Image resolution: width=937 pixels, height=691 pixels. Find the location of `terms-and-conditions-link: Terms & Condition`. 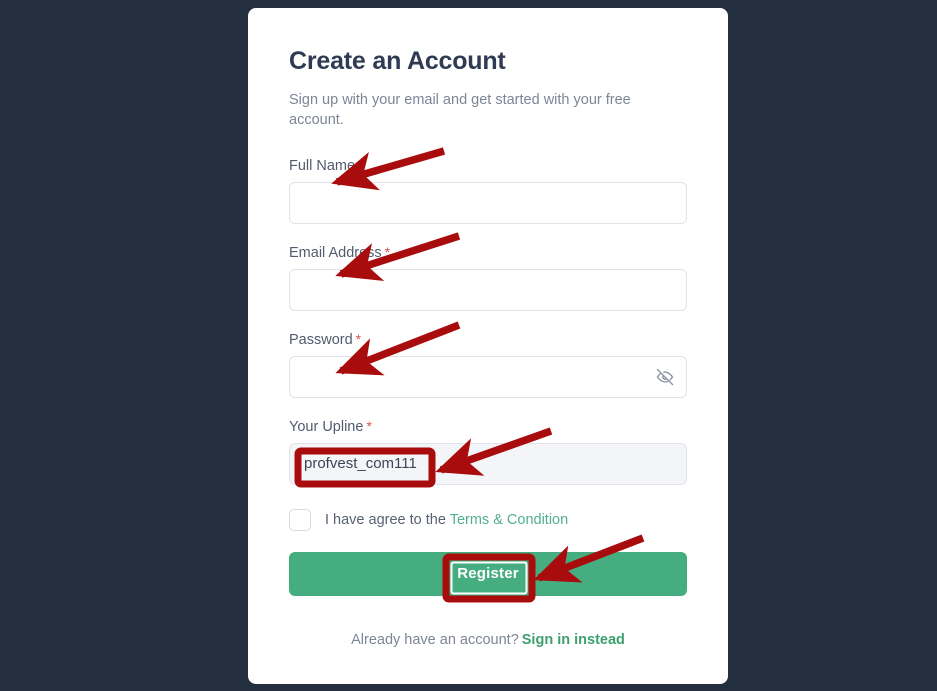

terms-and-conditions-link: Terms & Condition is located at coordinates (509, 520).